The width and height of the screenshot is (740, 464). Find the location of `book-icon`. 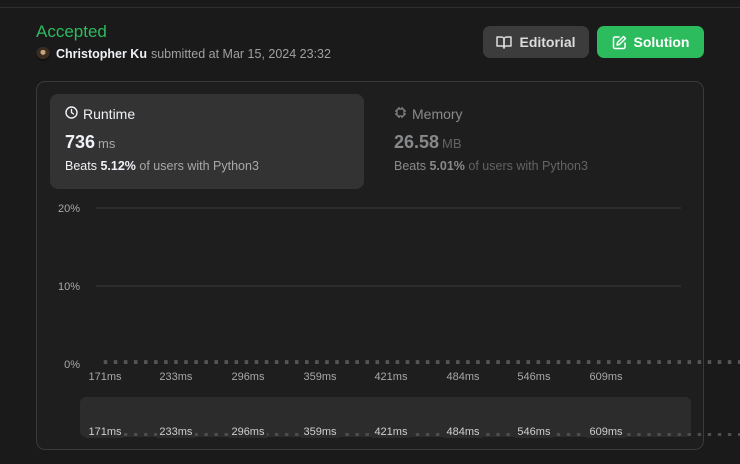

book-icon is located at coordinates (504, 42).